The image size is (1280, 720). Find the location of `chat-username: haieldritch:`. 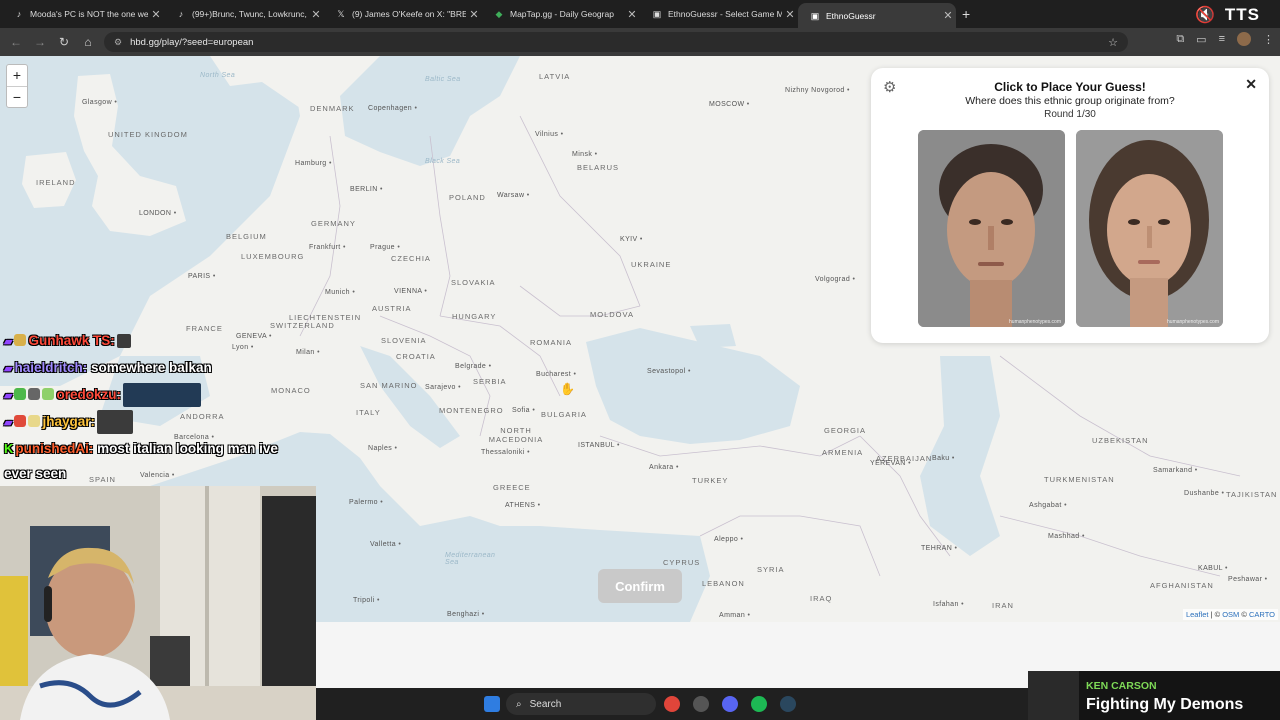

chat-username: haieldritch: is located at coordinates (51, 367).